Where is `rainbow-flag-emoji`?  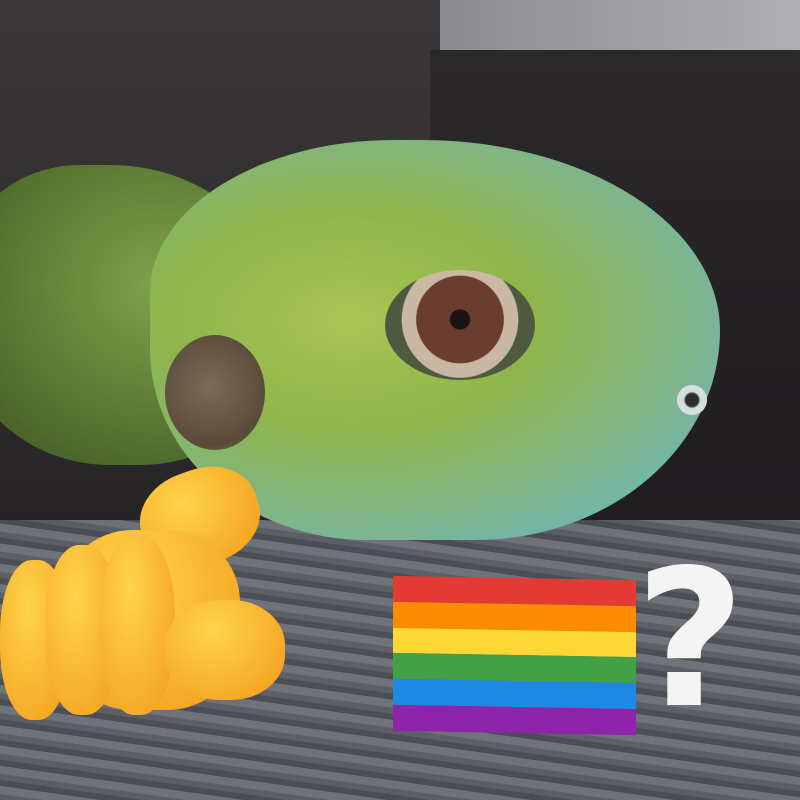 rainbow-flag-emoji is located at coordinates (514, 655).